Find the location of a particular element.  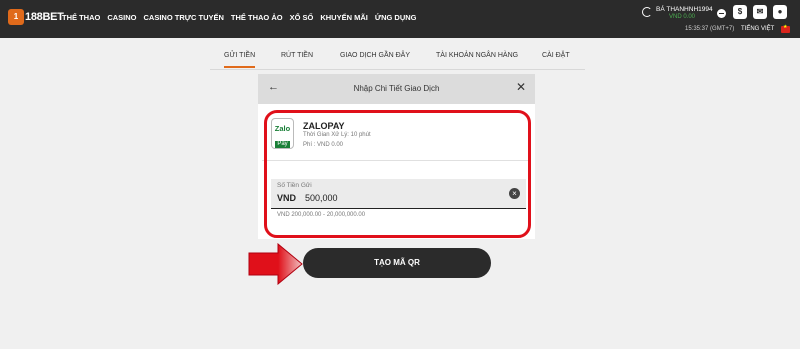

nav-item-apps: ỨNG DỤNG is located at coordinates (396, 17).